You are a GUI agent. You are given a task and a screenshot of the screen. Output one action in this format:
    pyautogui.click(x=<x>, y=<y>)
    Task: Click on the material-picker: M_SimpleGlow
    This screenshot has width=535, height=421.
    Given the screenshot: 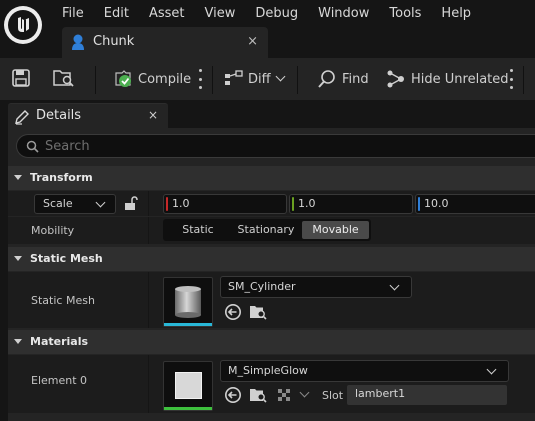 What is the action you would take?
    pyautogui.click(x=364, y=371)
    